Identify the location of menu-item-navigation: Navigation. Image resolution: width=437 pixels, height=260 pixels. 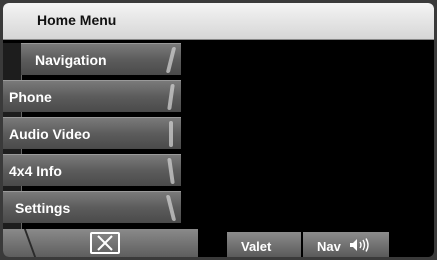
(101, 59).